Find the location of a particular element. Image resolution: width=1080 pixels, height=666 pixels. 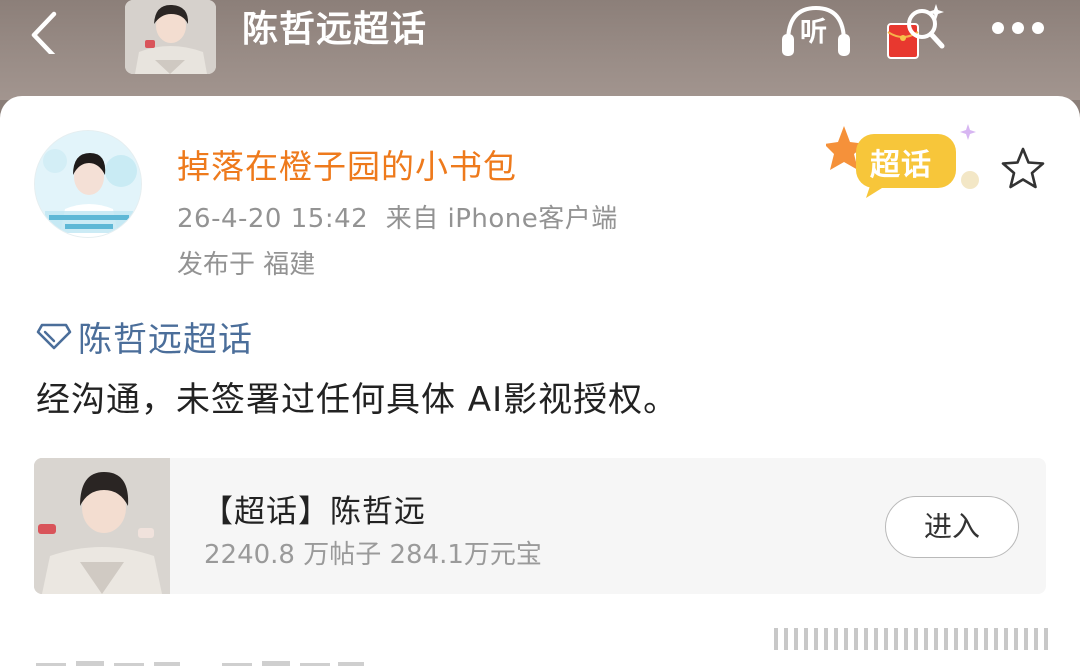

avatar is located at coordinates (88, 184).